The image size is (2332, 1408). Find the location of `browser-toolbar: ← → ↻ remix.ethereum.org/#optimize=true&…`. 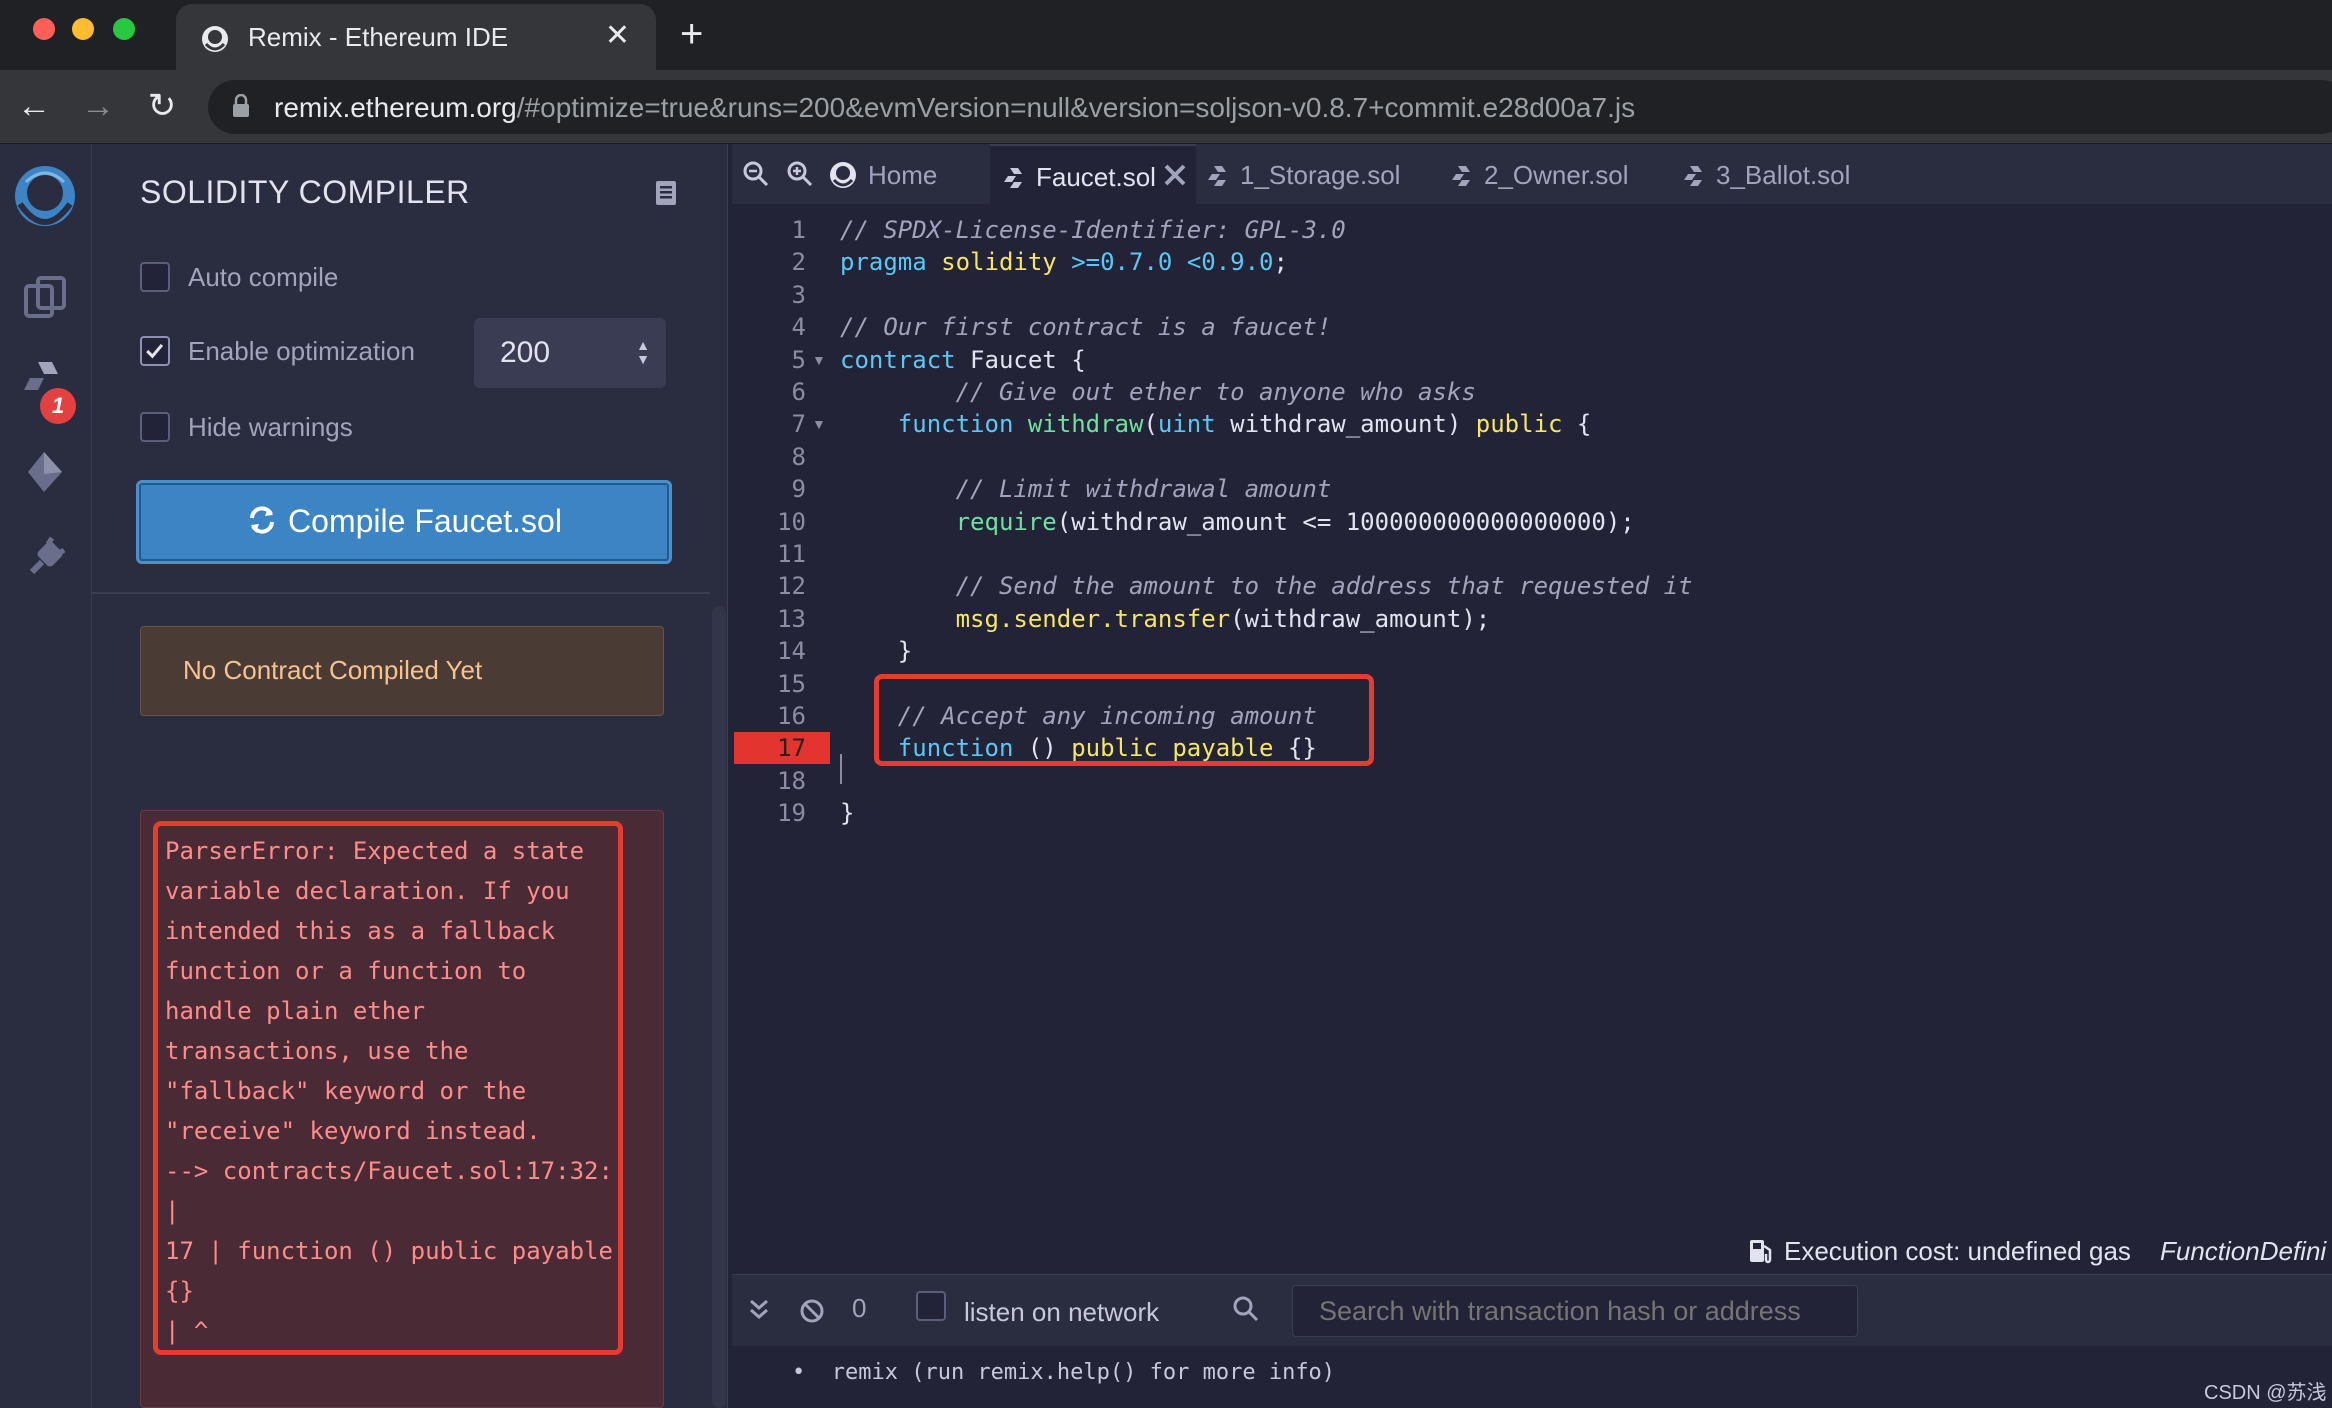

browser-toolbar: ← → ↻ remix.ethereum.org/#optimize=true&… is located at coordinates (1166, 107).